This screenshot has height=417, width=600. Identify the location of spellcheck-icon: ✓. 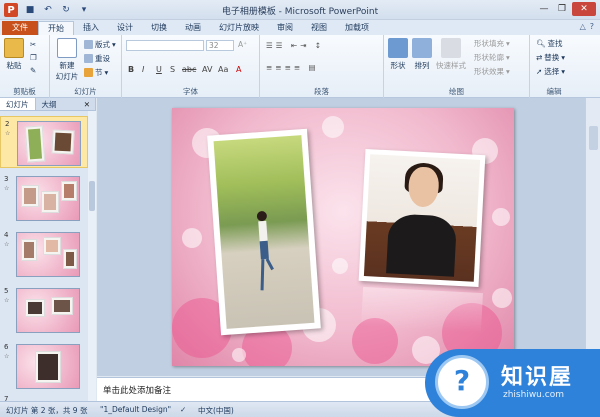
(183, 409).